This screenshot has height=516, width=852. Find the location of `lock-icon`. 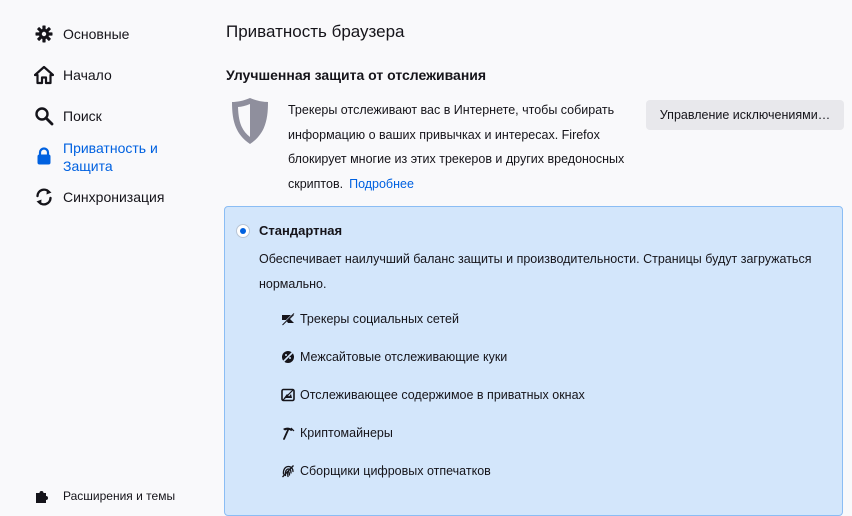

lock-icon is located at coordinates (44, 156).